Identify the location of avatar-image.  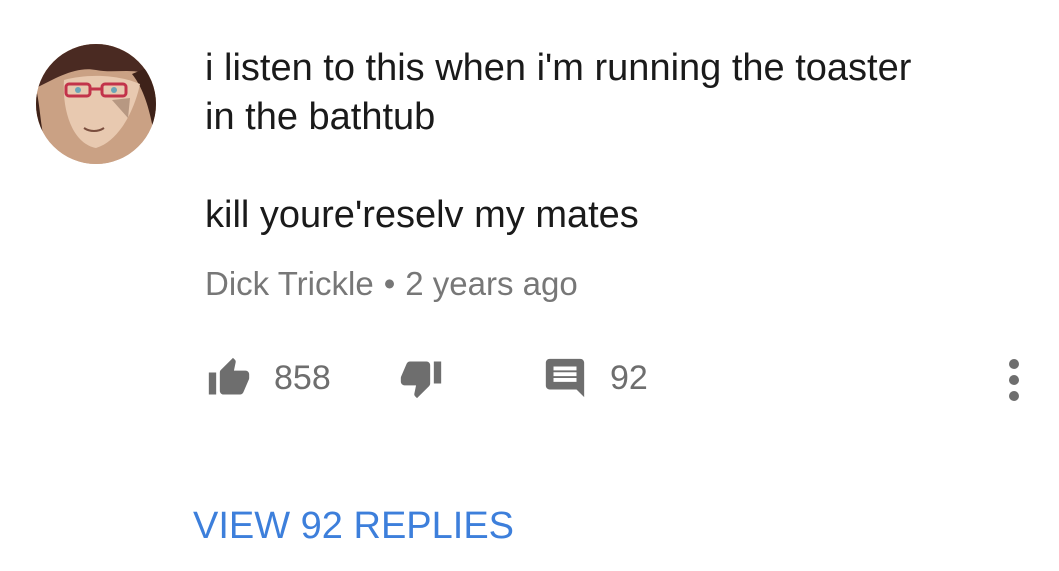
(96, 104).